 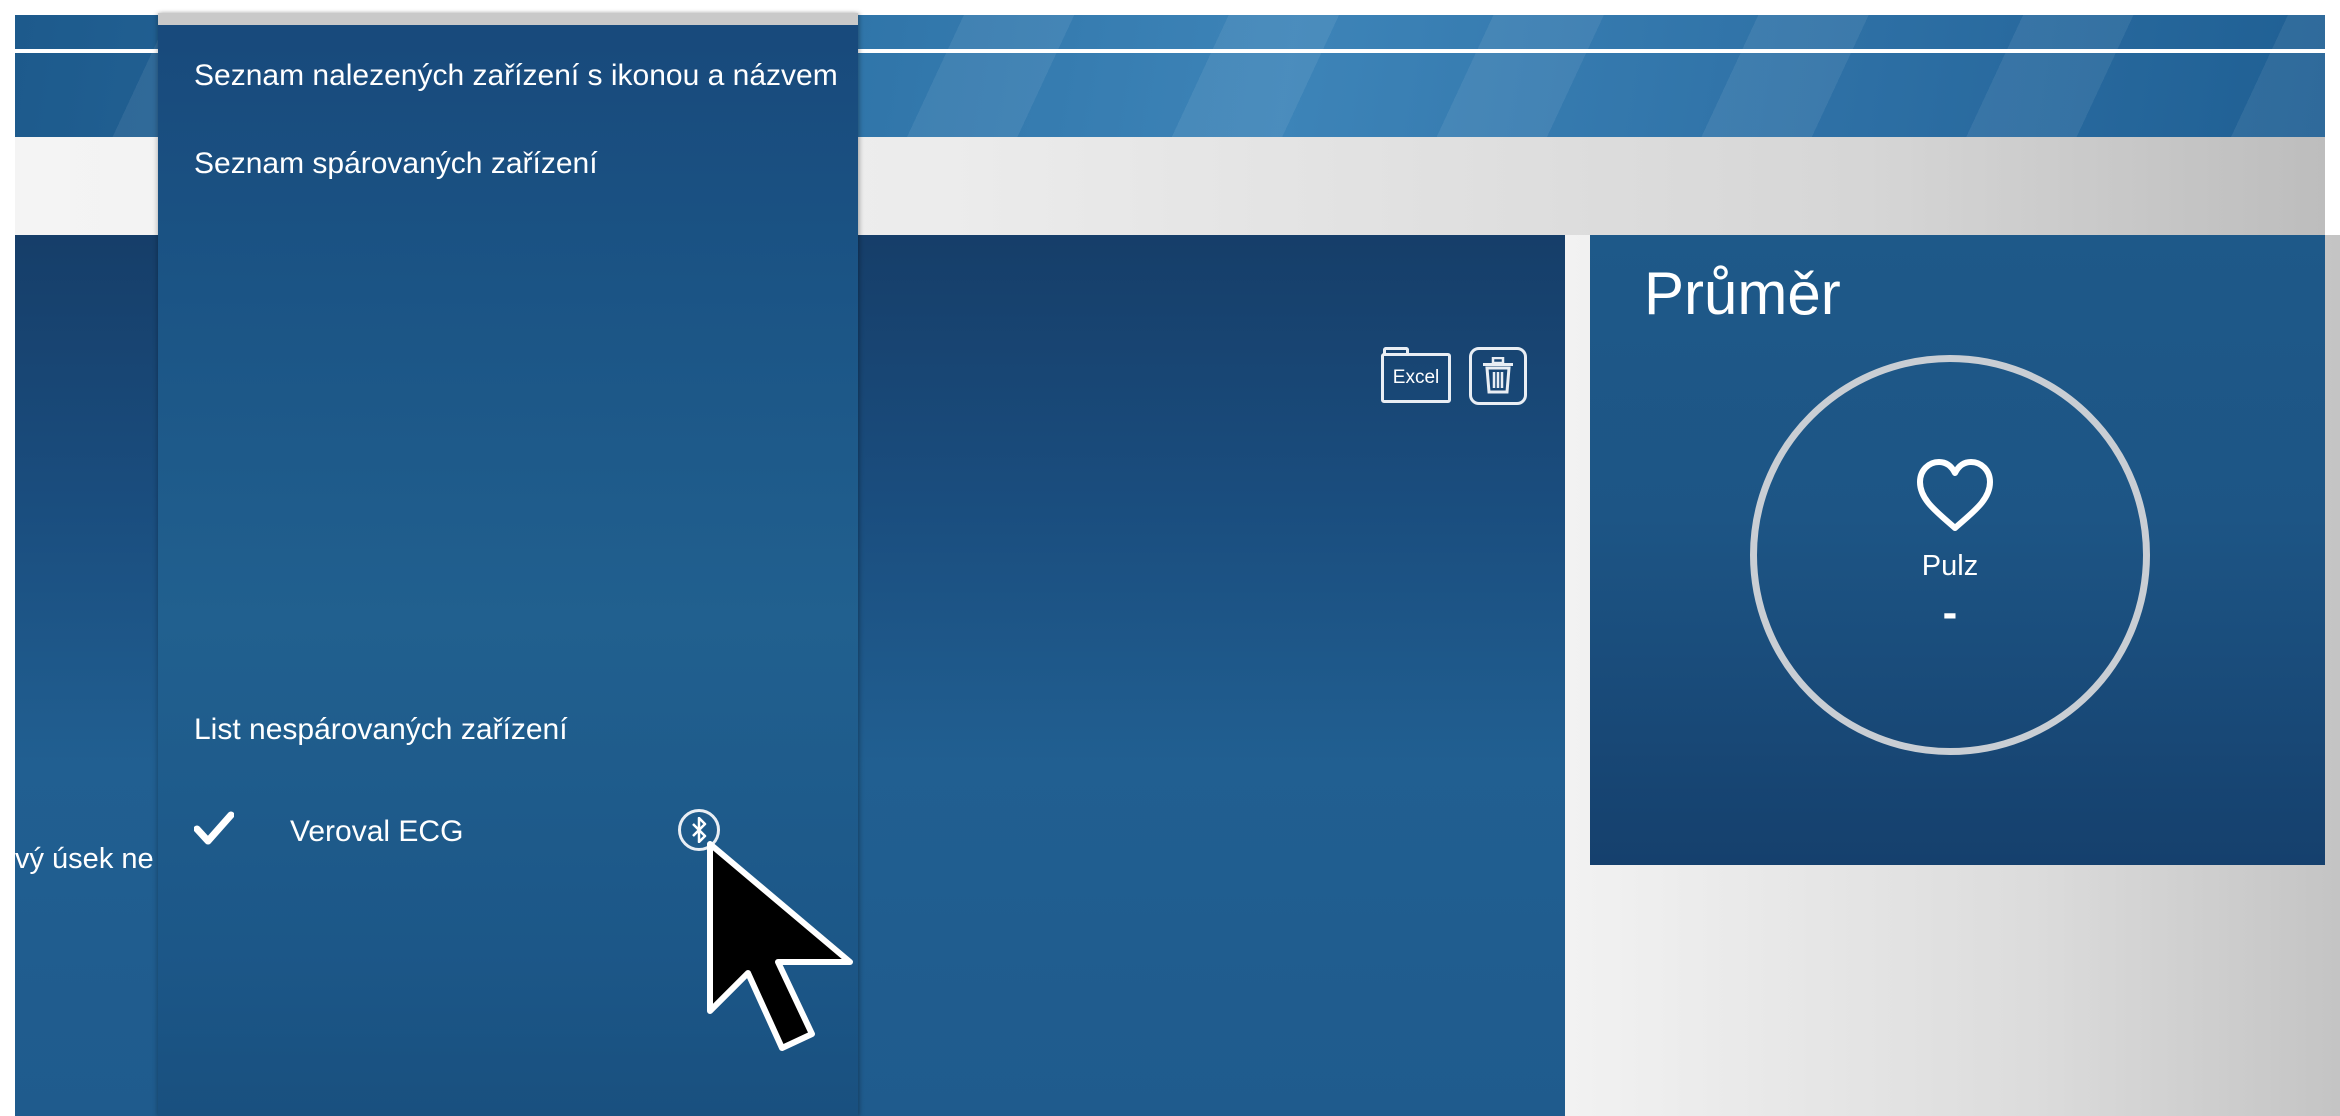 What do you see at coordinates (1742, 293) in the screenshot?
I see `average-title: Průměr` at bounding box center [1742, 293].